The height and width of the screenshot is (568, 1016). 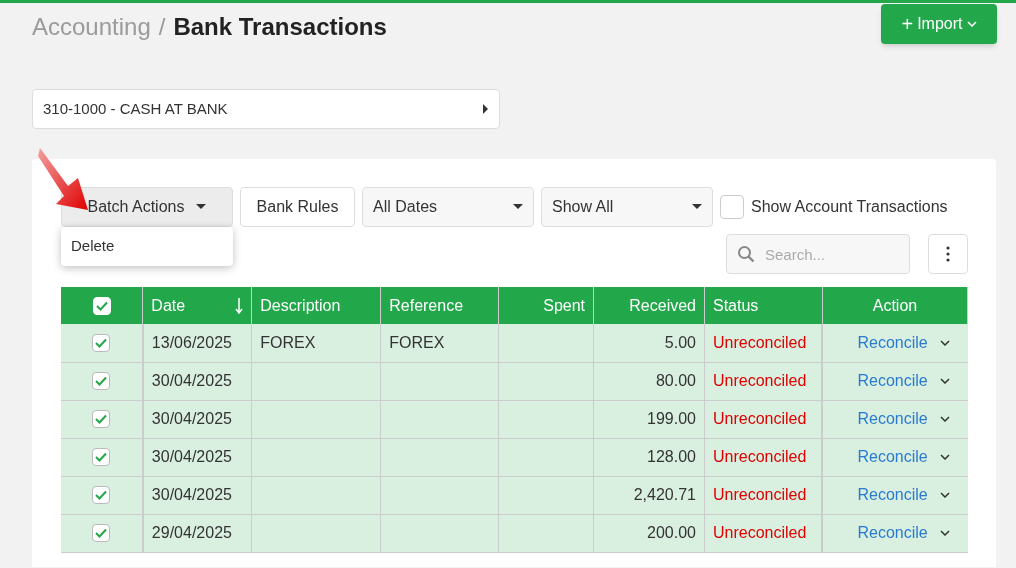 What do you see at coordinates (448, 207) in the screenshot?
I see `date-filter-select: All Dates` at bounding box center [448, 207].